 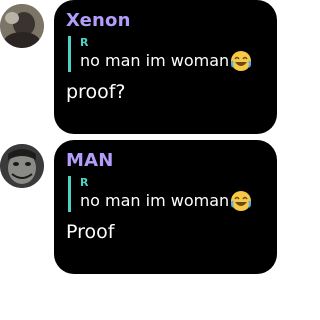 I want to click on author-name: MAN, so click(x=165, y=161).